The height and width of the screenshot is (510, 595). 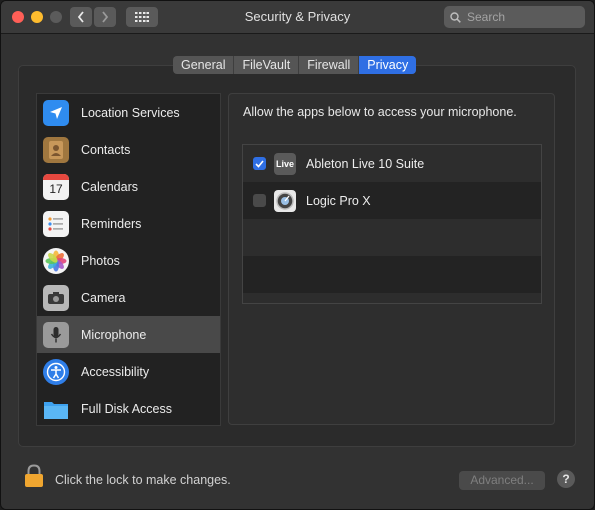 What do you see at coordinates (103, 297) in the screenshot?
I see `category-label: Camera` at bounding box center [103, 297].